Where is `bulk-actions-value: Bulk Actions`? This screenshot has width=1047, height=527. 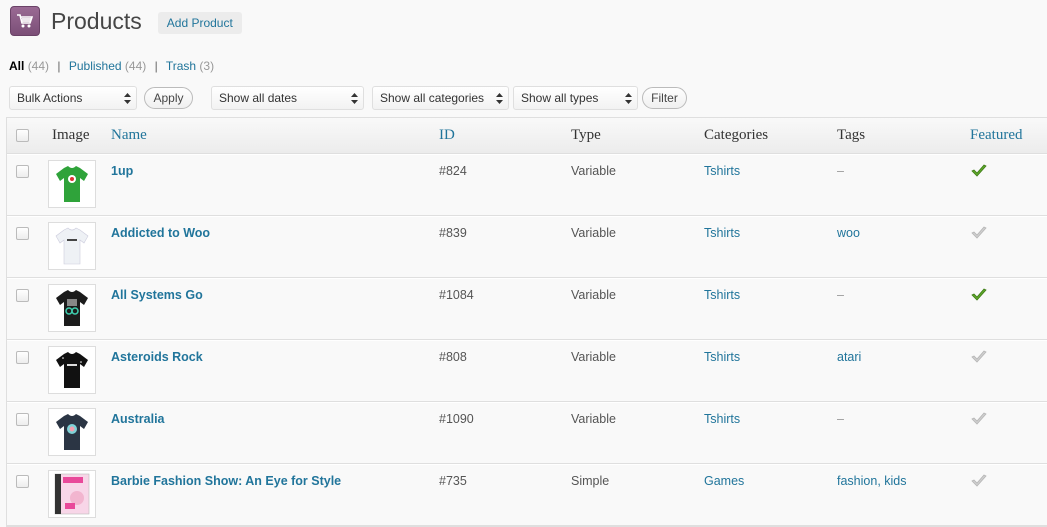
bulk-actions-value: Bulk Actions is located at coordinates (50, 98).